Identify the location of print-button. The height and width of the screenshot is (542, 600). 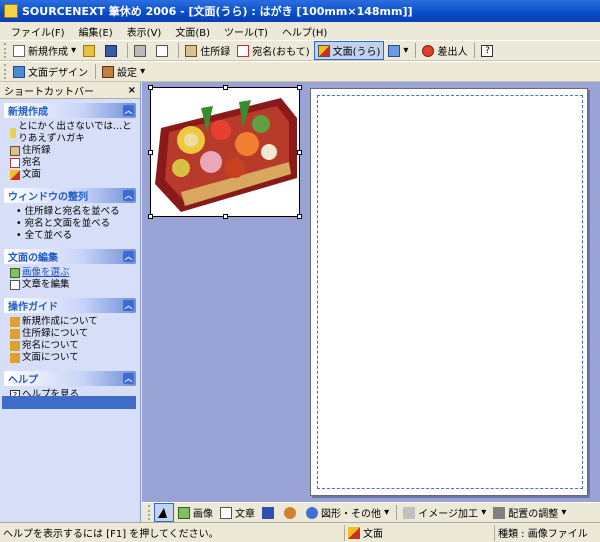
(141, 50).